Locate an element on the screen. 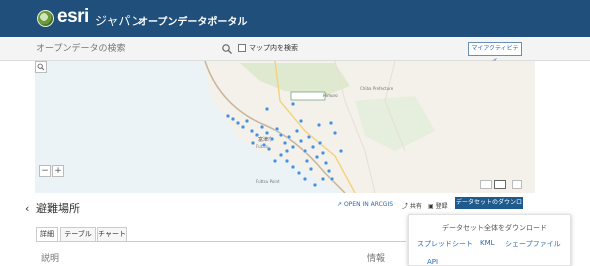  search-map-checkbox is located at coordinates (242, 48).